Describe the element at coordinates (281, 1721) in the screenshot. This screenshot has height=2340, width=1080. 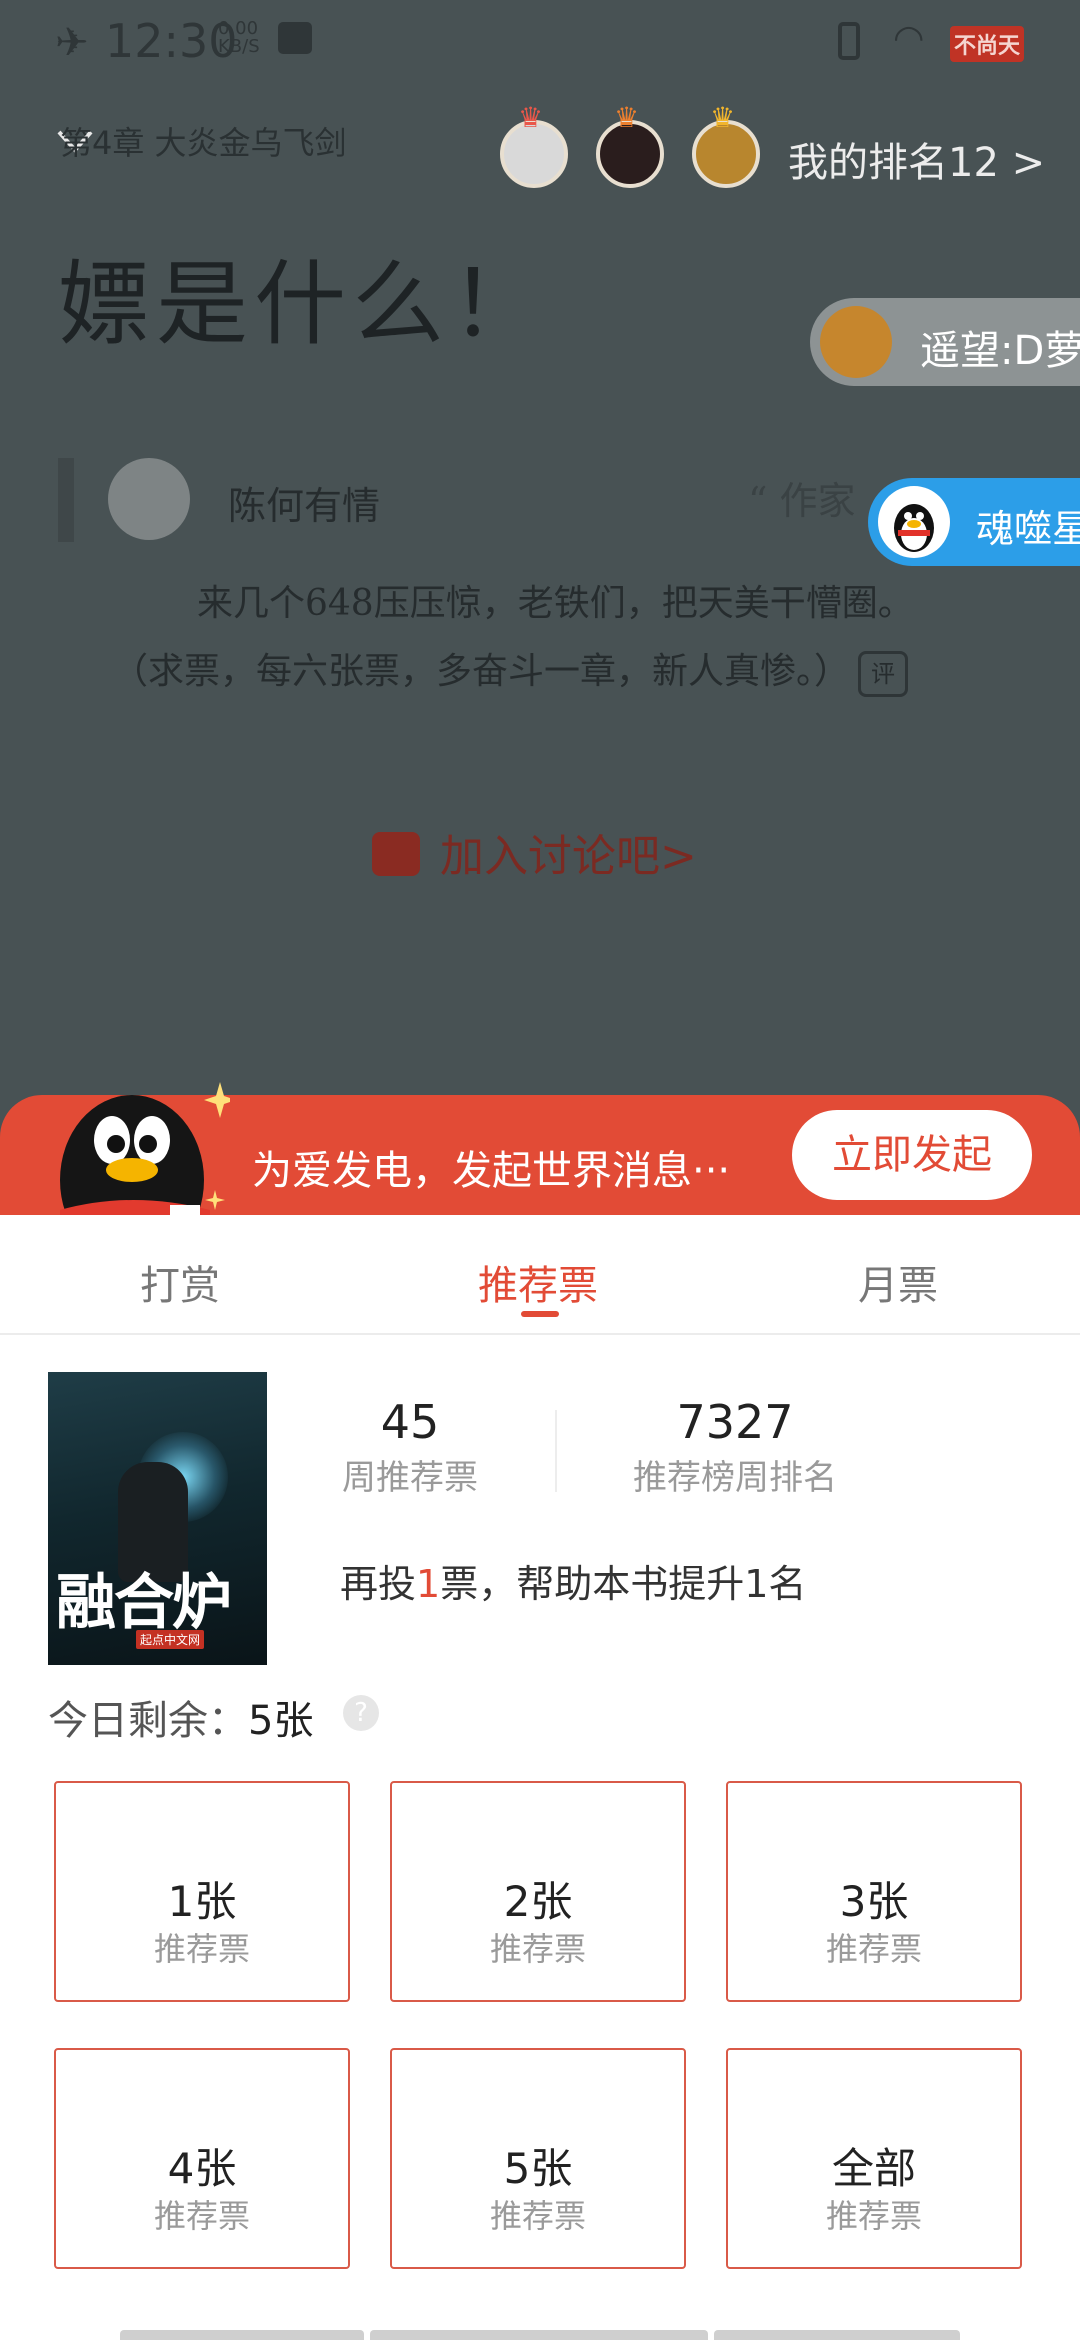
I see `remaining-value: 5张` at that location.